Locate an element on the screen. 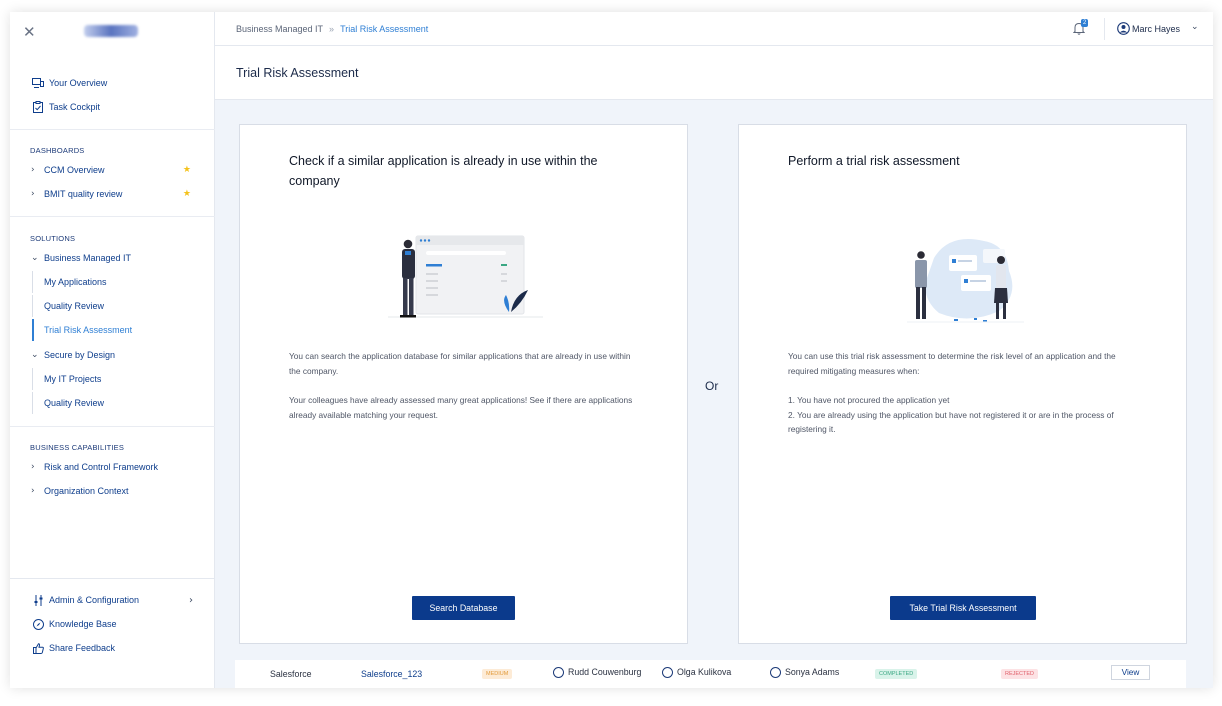 This screenshot has width=1222, height=706. sidebar-item-label: Business Managed IT is located at coordinates (88, 258).